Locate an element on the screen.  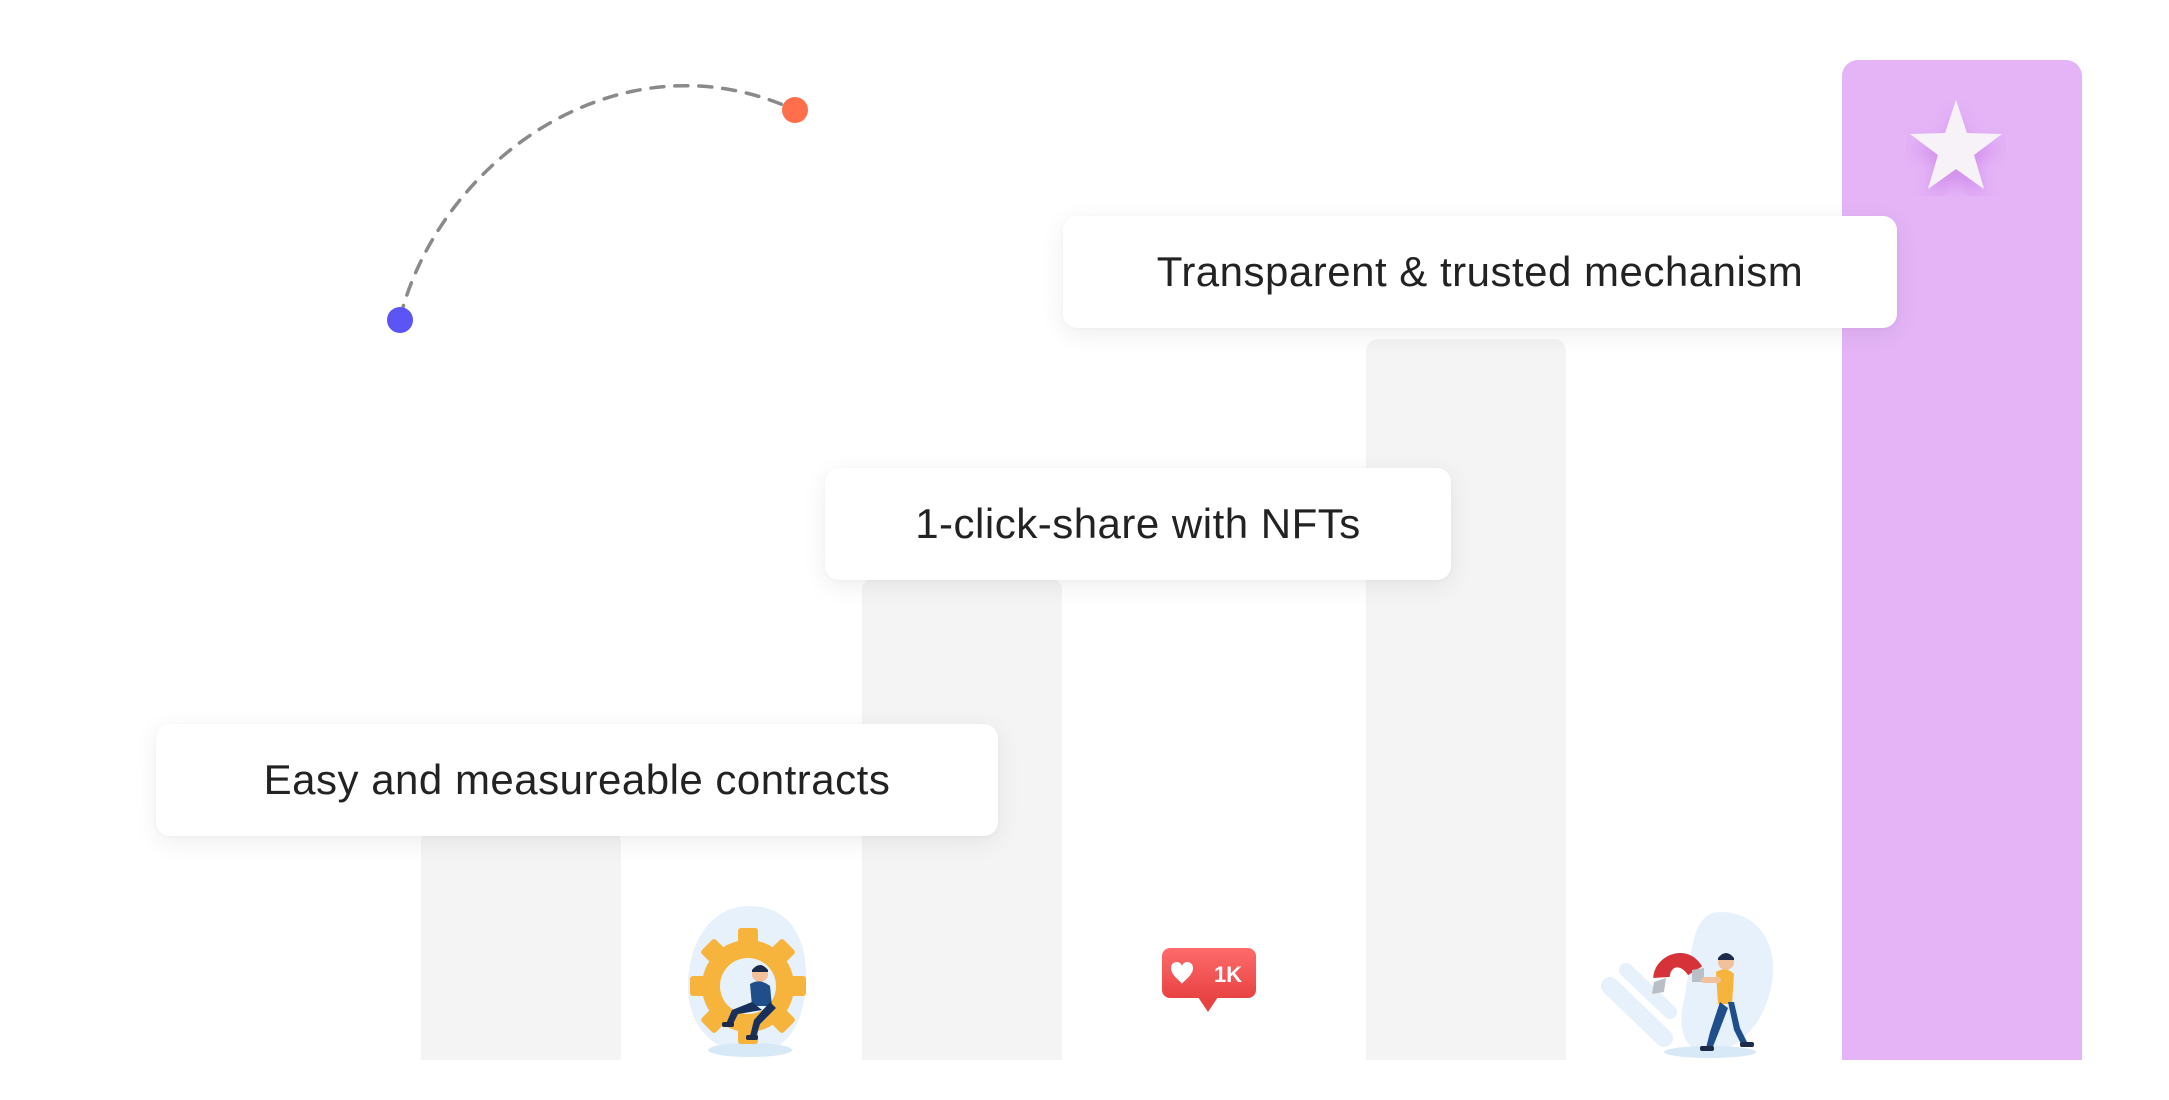
step-card-3: Transparent & trusted mechanism is located at coordinates (1480, 272).